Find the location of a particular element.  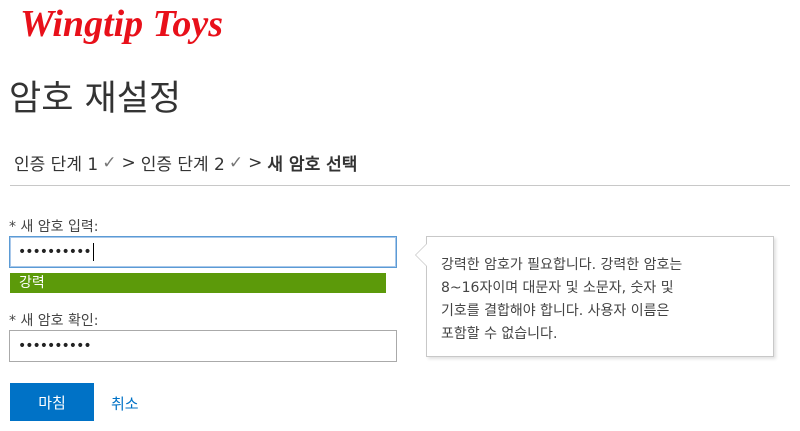

tooltip-line: 강력한 암호가 필요합니다. 강력한 암호는 is located at coordinates (562, 265).